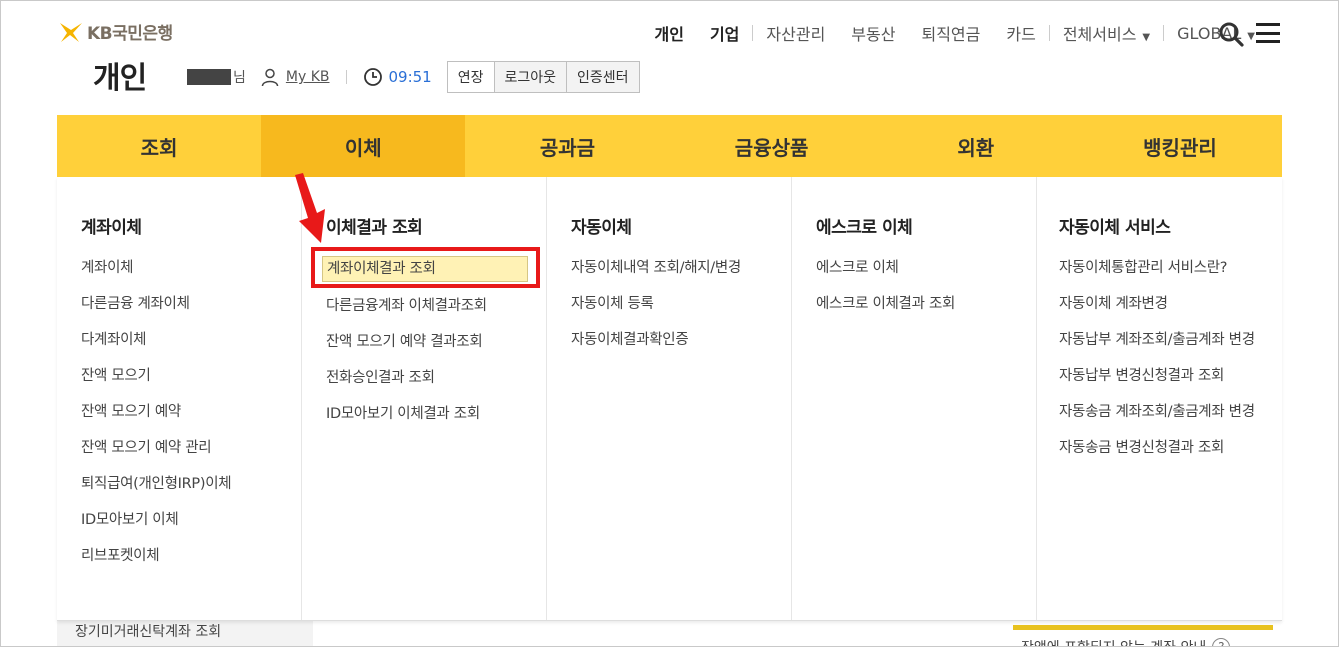  I want to click on column-title: 에스크로 이체, so click(864, 228).